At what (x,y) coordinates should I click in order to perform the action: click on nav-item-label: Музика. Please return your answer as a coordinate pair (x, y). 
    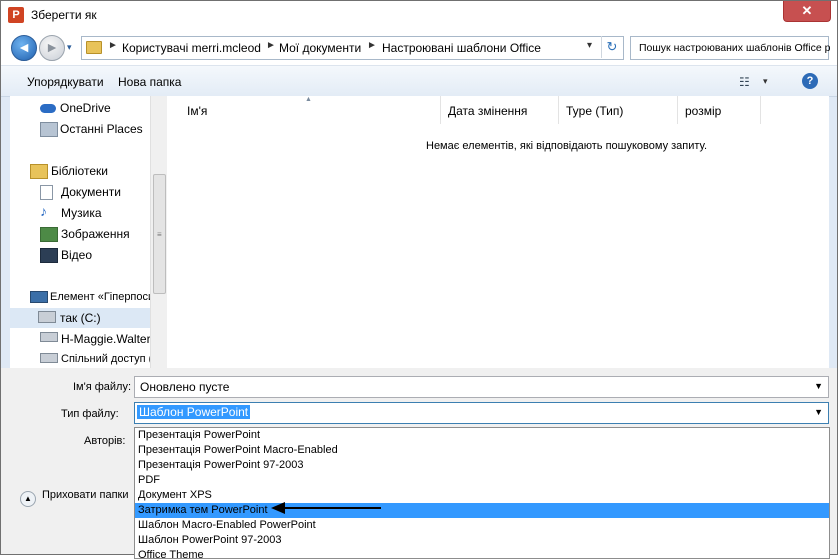
    Looking at the image, I should click on (81, 213).